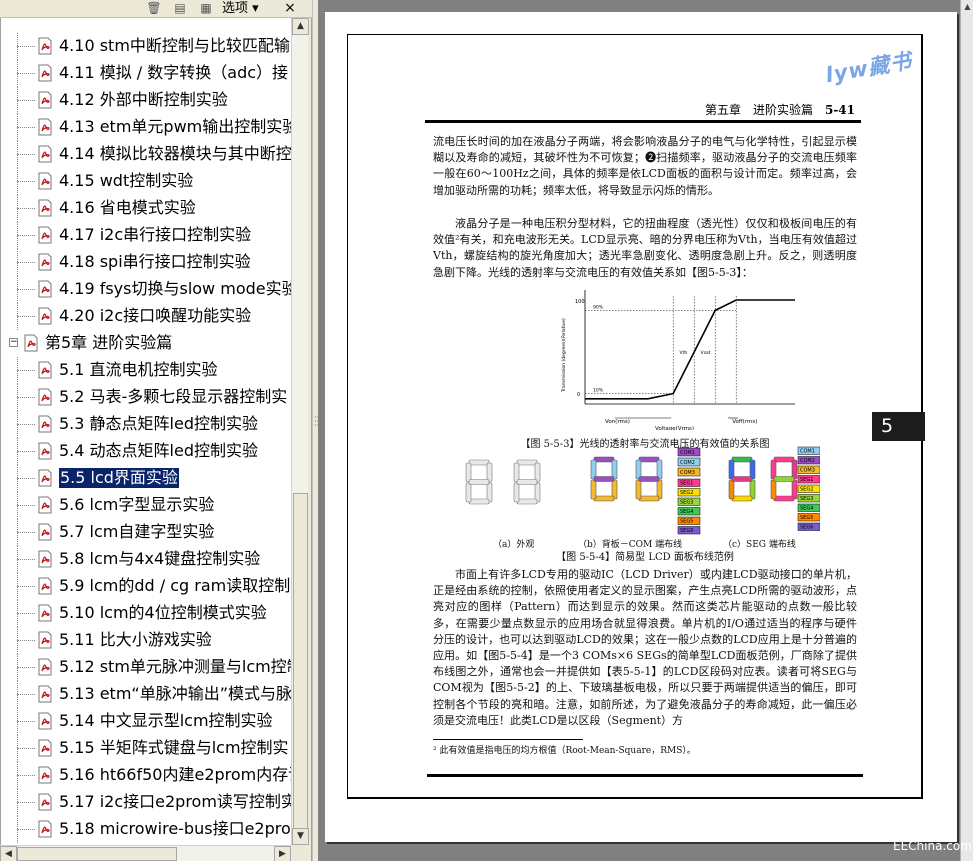 Image resolution: width=973 pixels, height=861 pixels. What do you see at coordinates (300, 431) in the screenshot?
I see `bookmark-vertical-scrollbar: ▲ ▼` at bounding box center [300, 431].